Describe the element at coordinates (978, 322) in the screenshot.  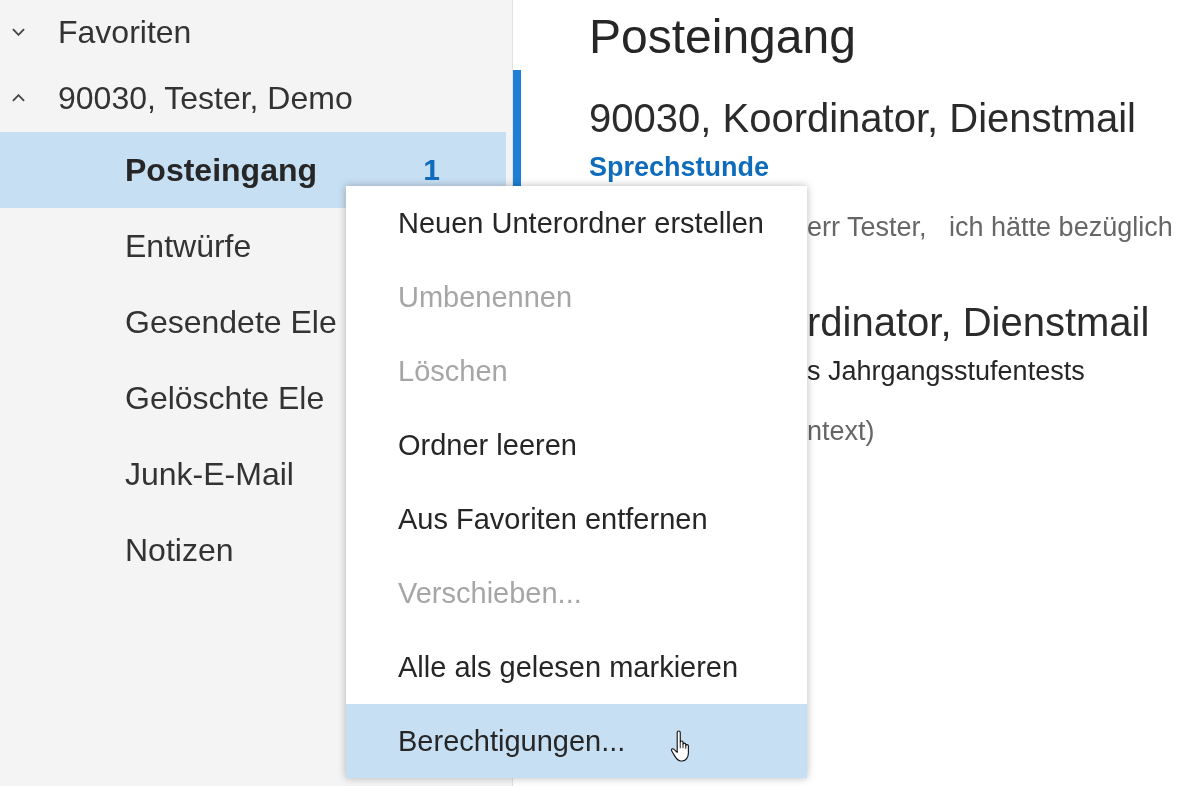
I see `sender-name: rdinator, Dienstmail` at that location.